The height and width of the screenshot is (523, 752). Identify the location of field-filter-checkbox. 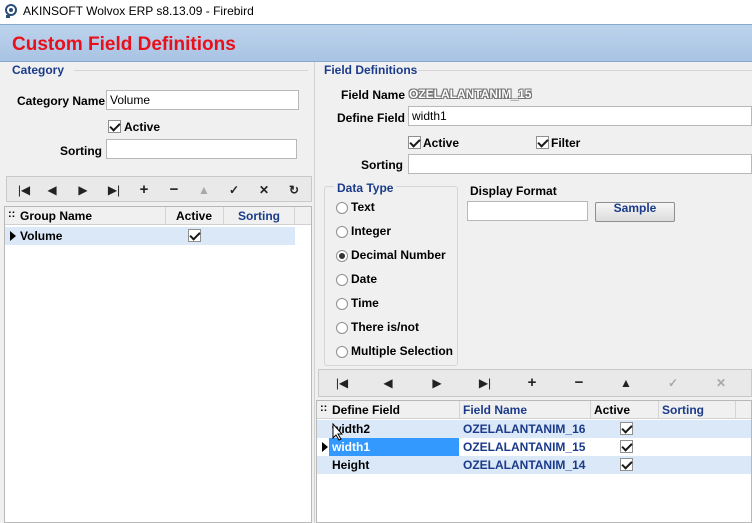
(542, 142).